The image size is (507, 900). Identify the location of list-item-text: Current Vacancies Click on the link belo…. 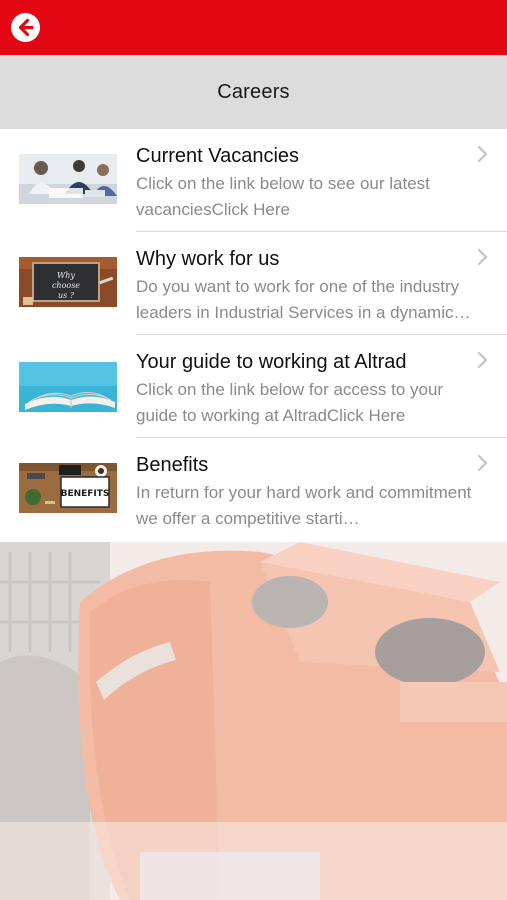
(310, 183).